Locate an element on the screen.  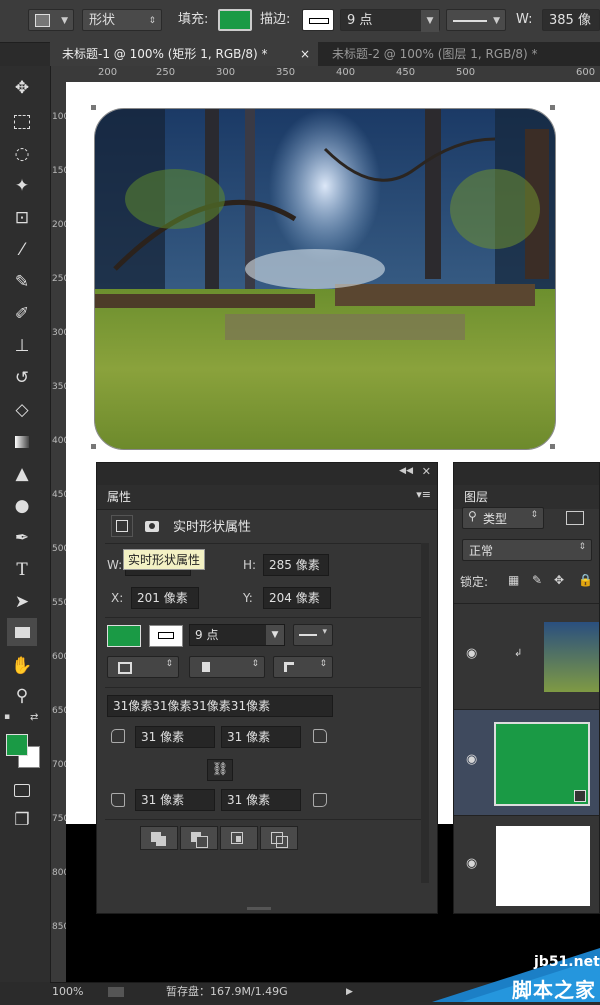
stroke-type-select: ▾ is located at coordinates (313, 635).